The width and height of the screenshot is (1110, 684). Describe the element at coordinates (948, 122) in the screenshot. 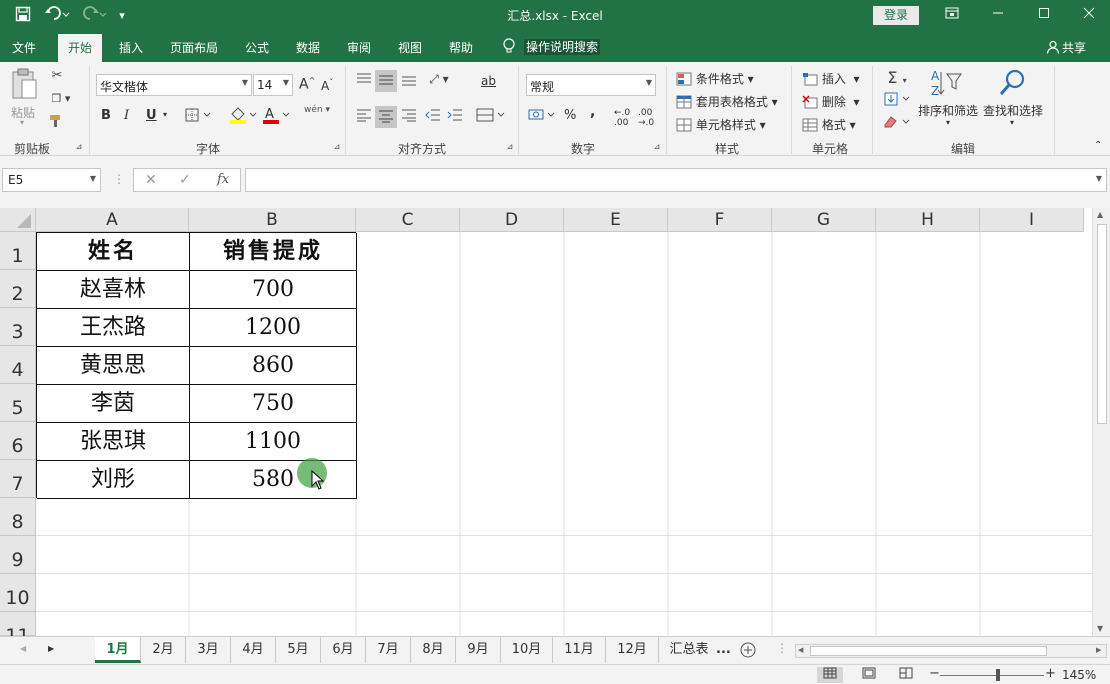

I see `sort-filter-dropdown-icon: ▾` at that location.